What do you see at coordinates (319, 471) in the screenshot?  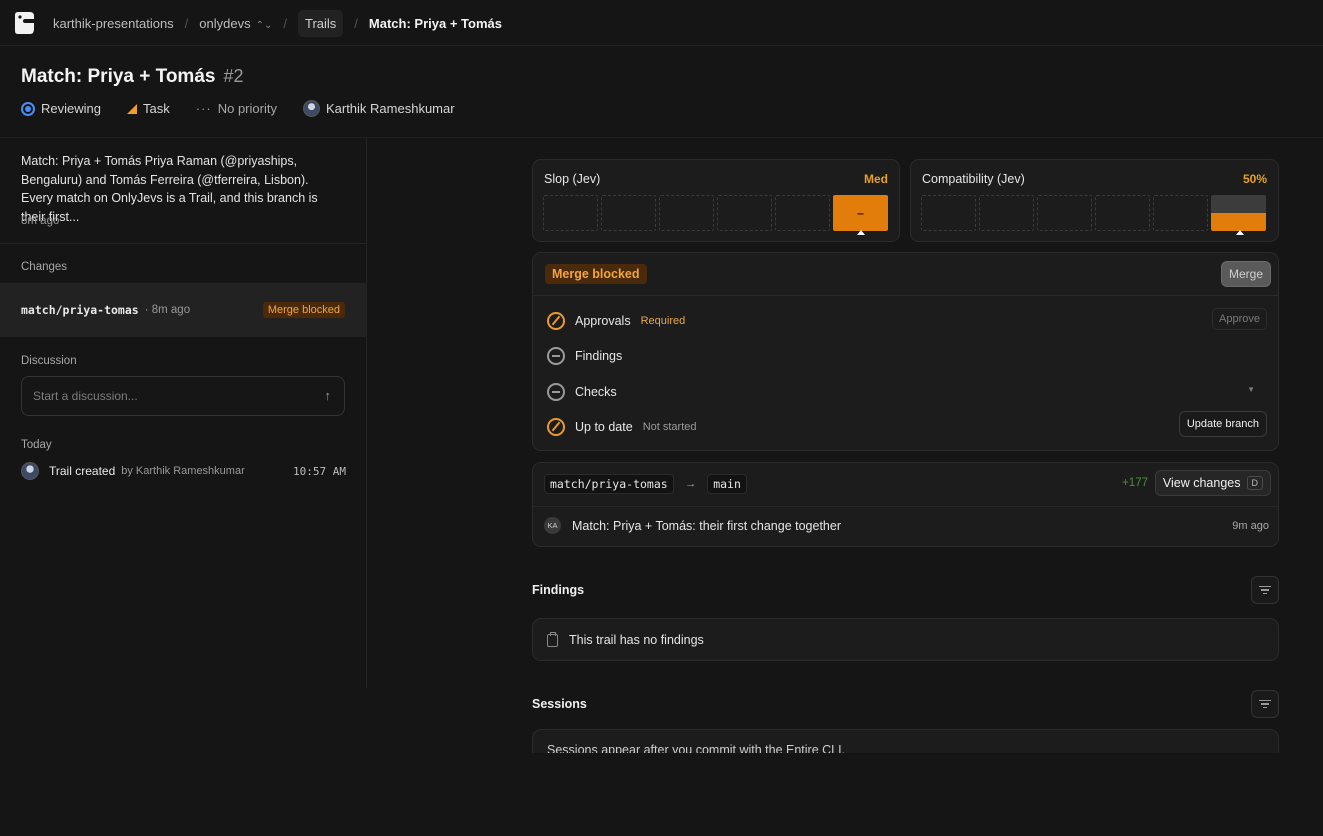 I see `timeline-time: 10:57 AM` at bounding box center [319, 471].